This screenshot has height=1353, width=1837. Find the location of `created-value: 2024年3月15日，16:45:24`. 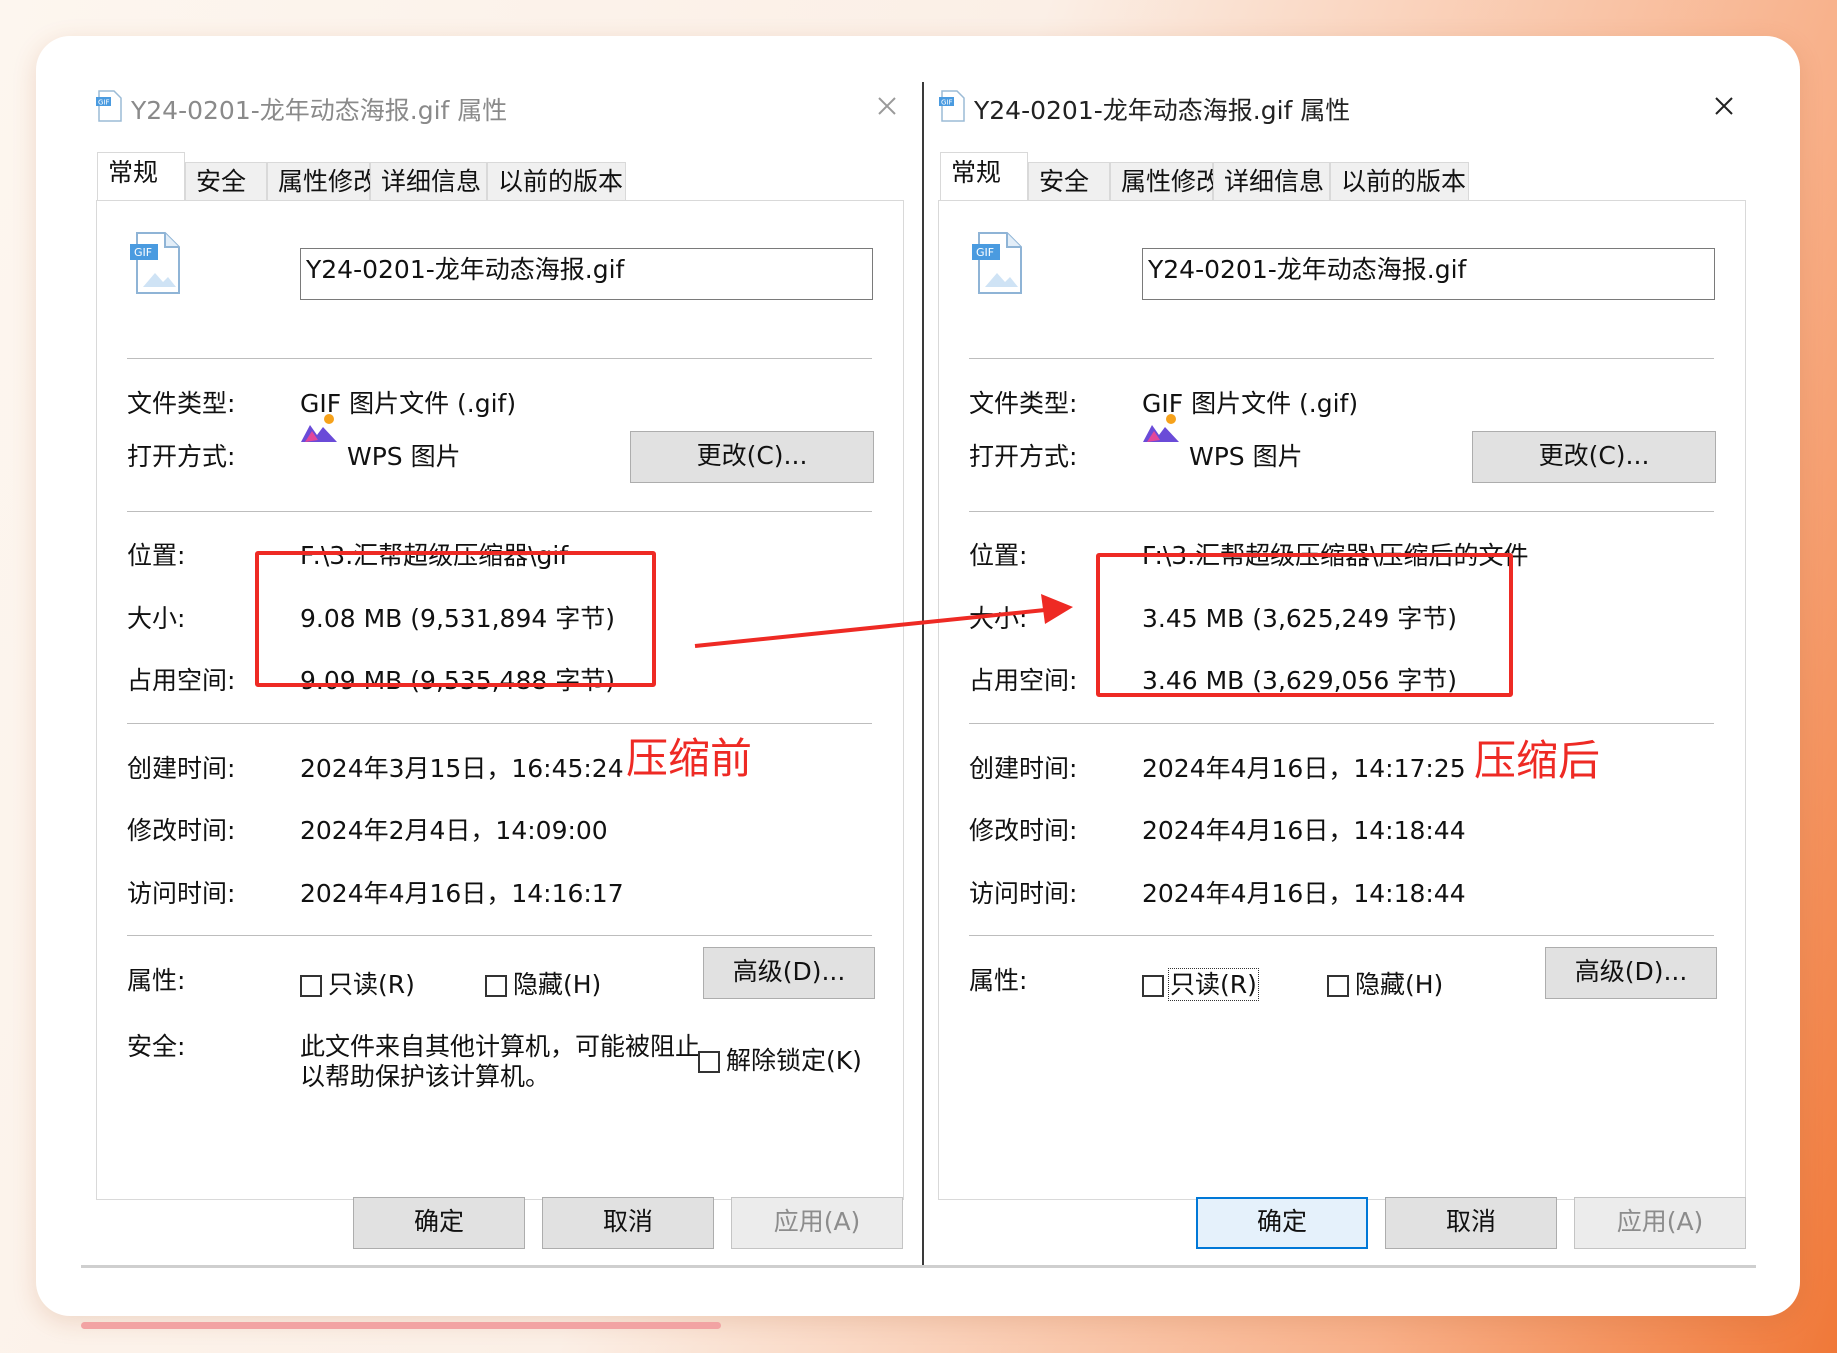

created-value: 2024年3月15日，16:45:24 is located at coordinates (462, 768).